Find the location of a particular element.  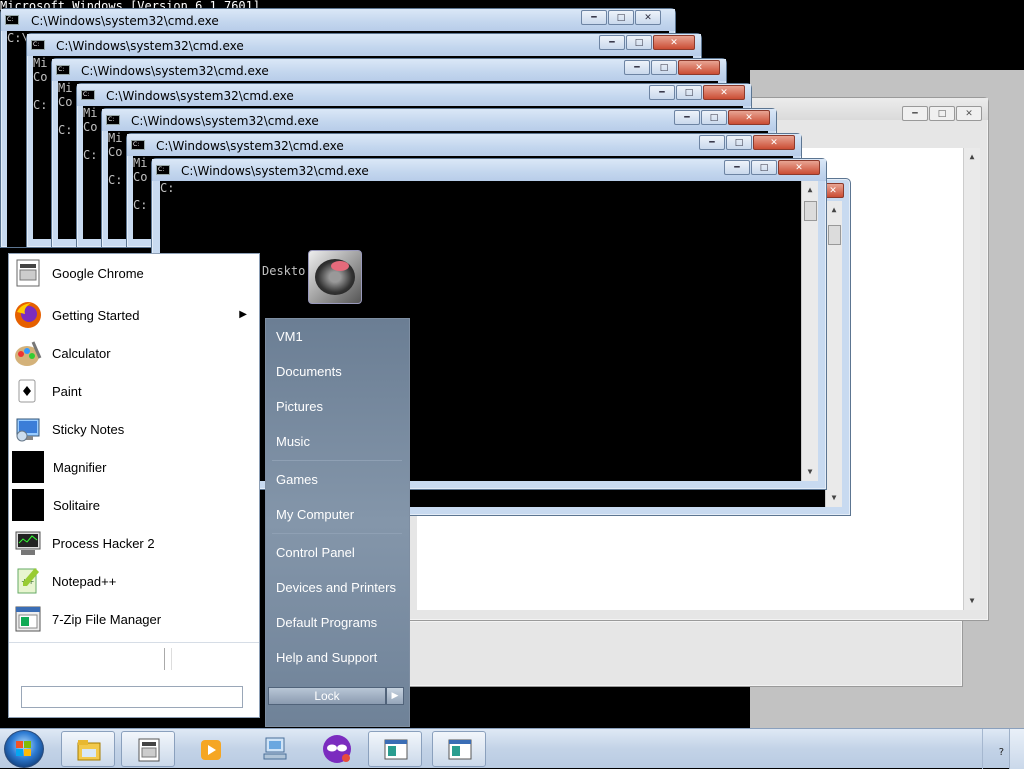

process-hacker-icon is located at coordinates (28, 543).